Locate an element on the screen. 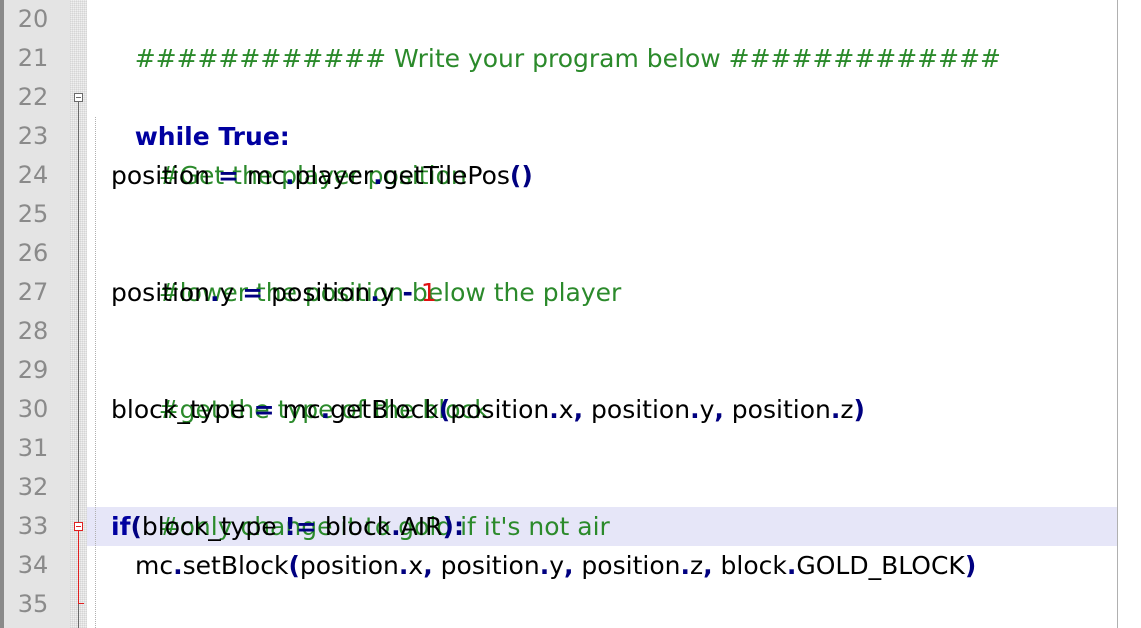 This screenshot has height=628, width=1141. code-line-22: while True: is located at coordinates (188, 114).